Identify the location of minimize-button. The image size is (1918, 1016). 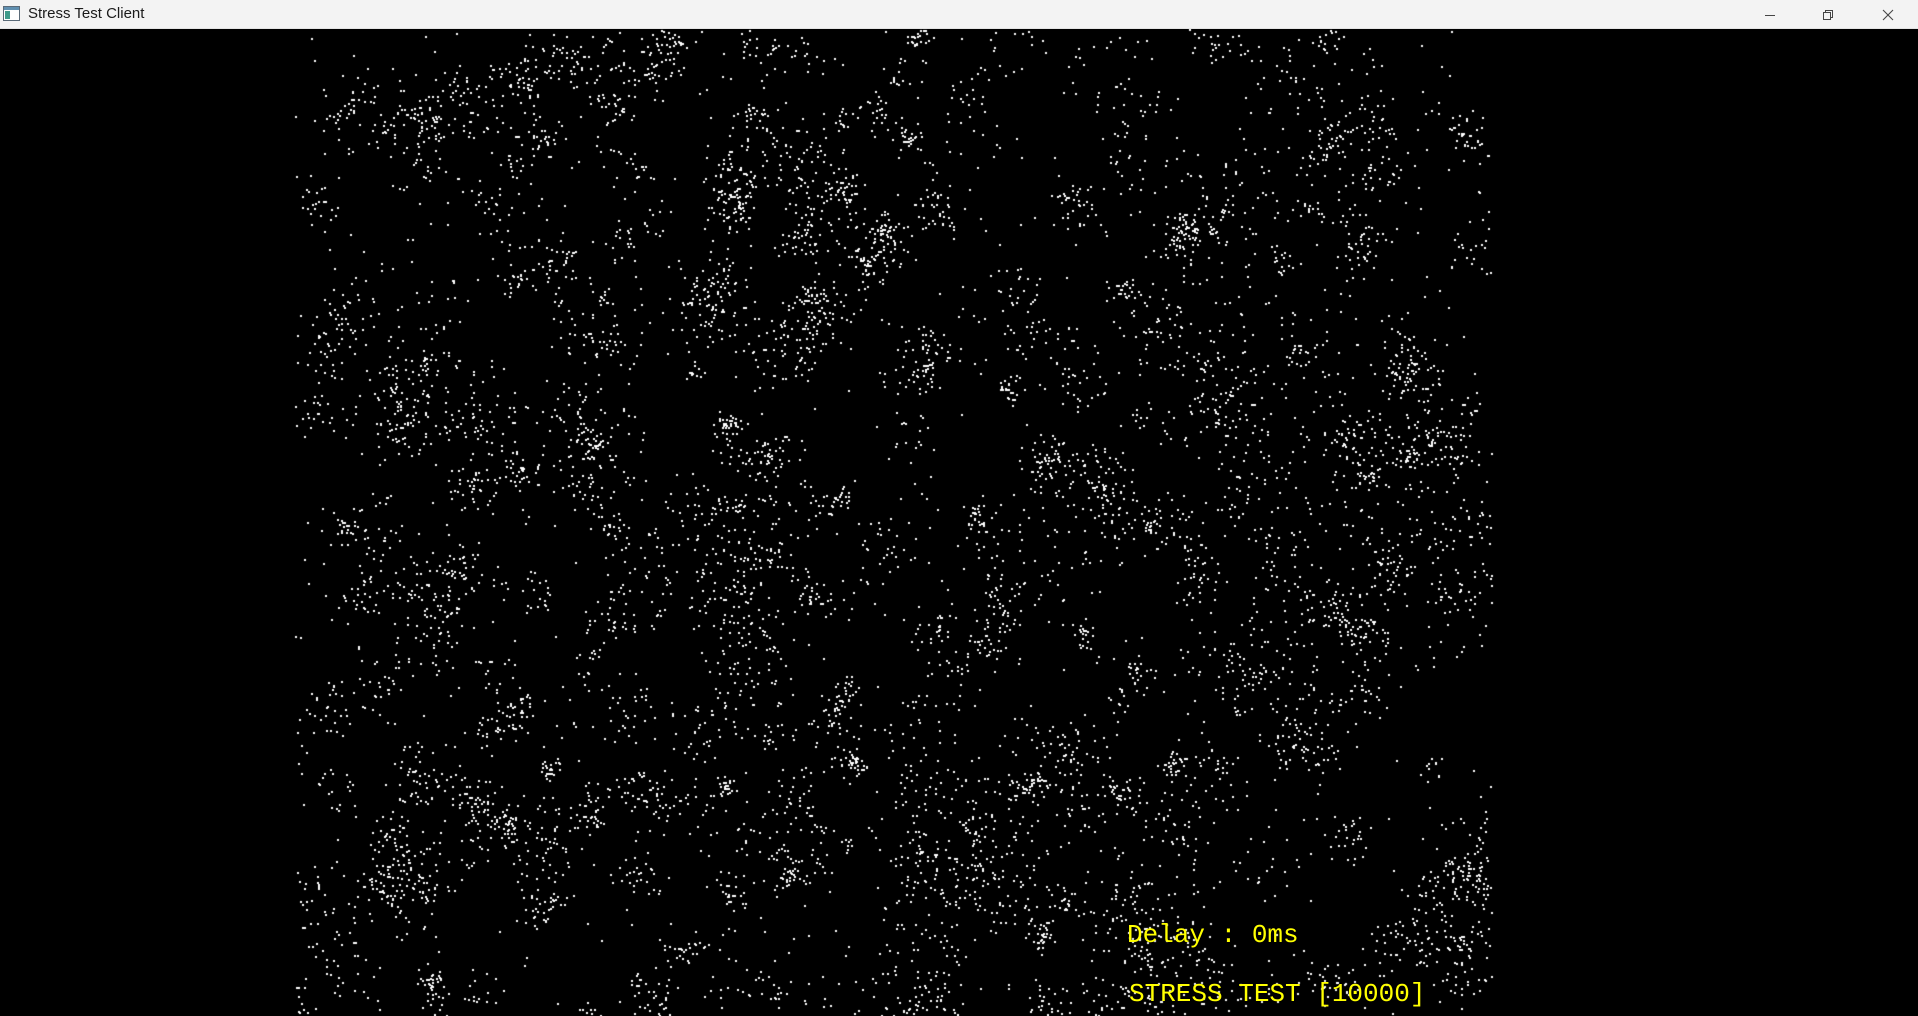
(1770, 14).